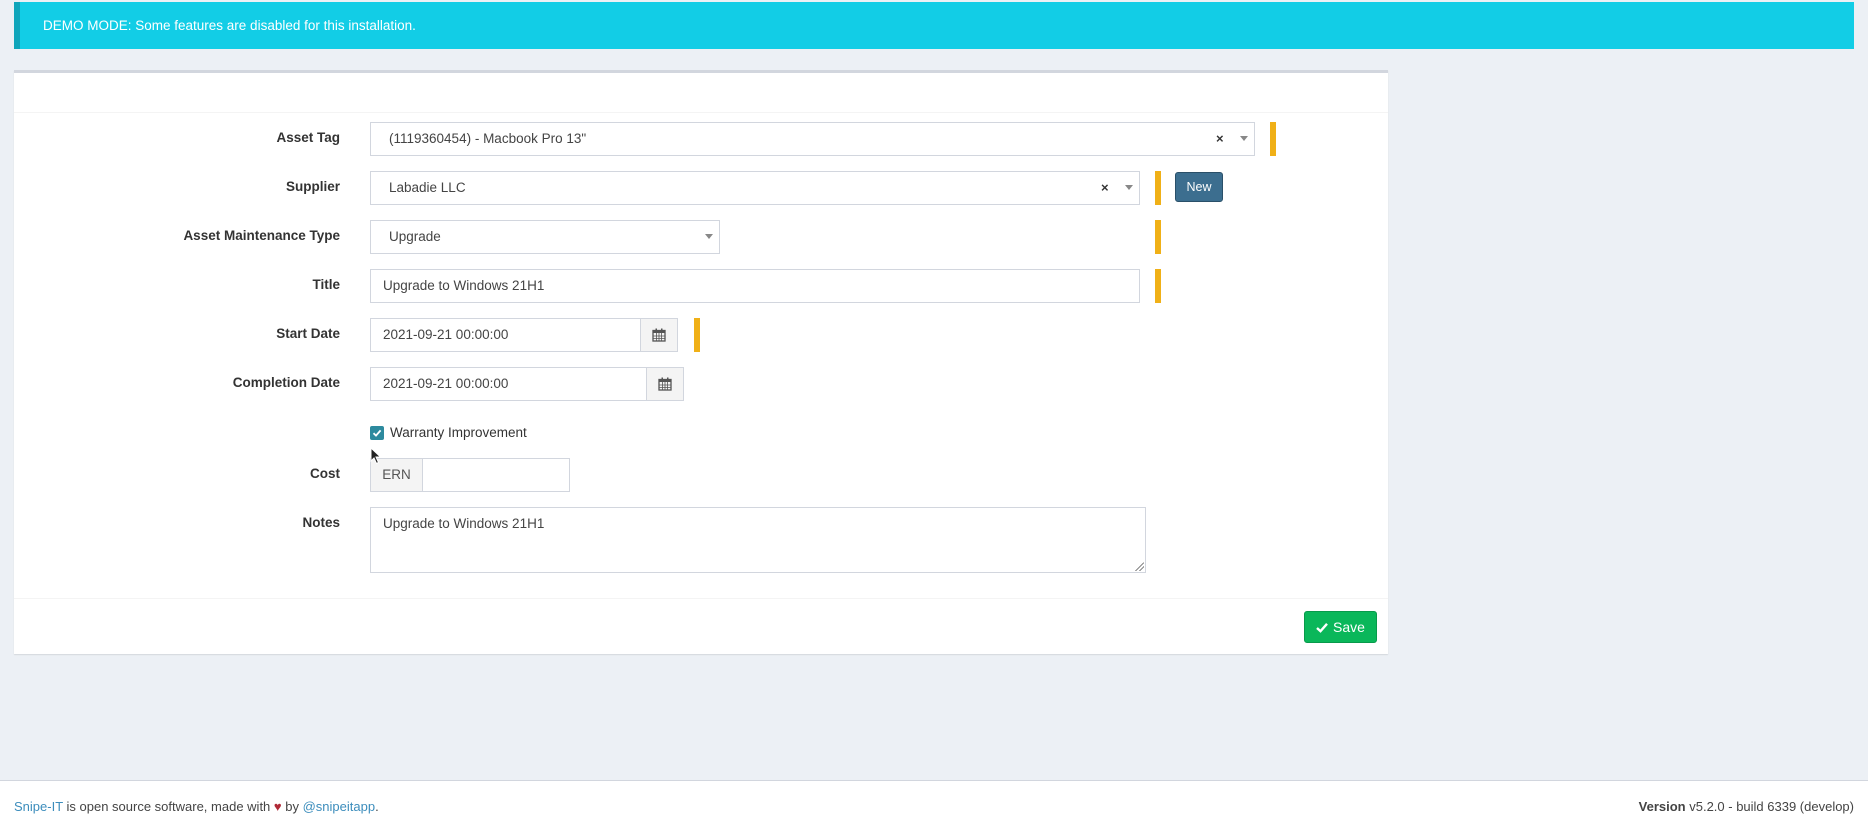 This screenshot has width=1868, height=823. I want to click on supplier-value: Labadie LLC, so click(427, 187).